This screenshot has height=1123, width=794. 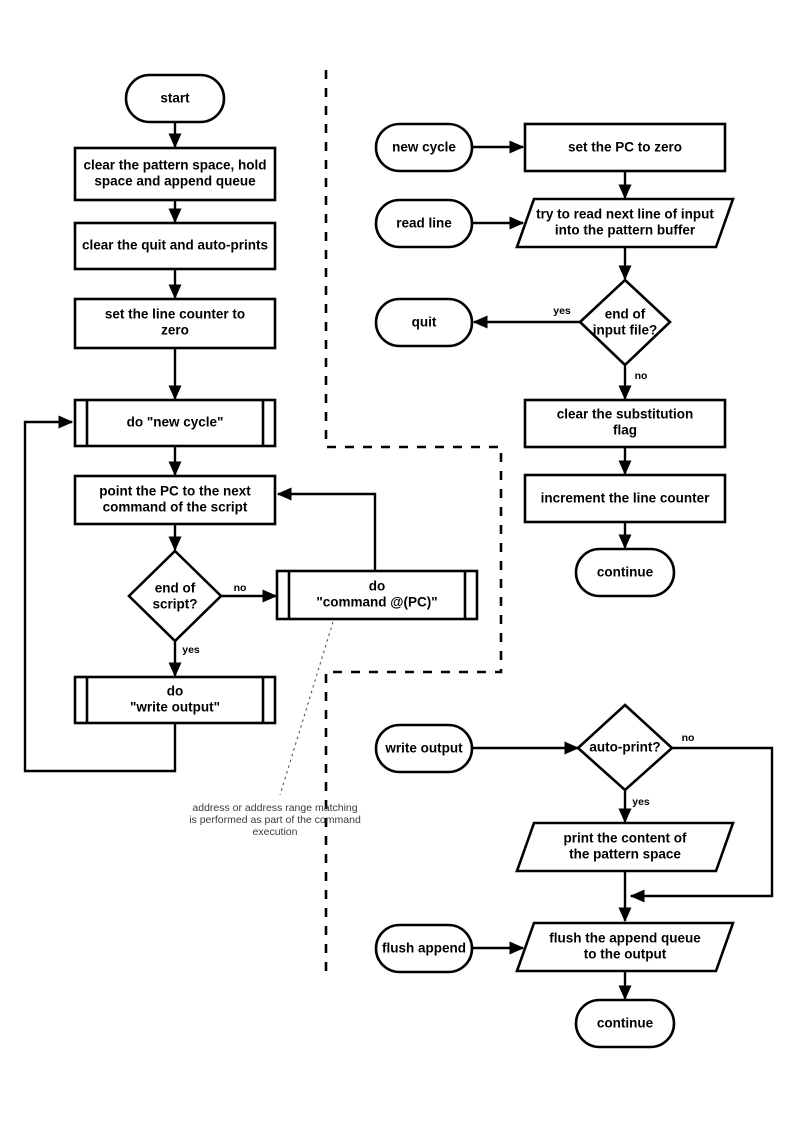 What do you see at coordinates (377, 586) in the screenshot?
I see `node-do-command-line1: do` at bounding box center [377, 586].